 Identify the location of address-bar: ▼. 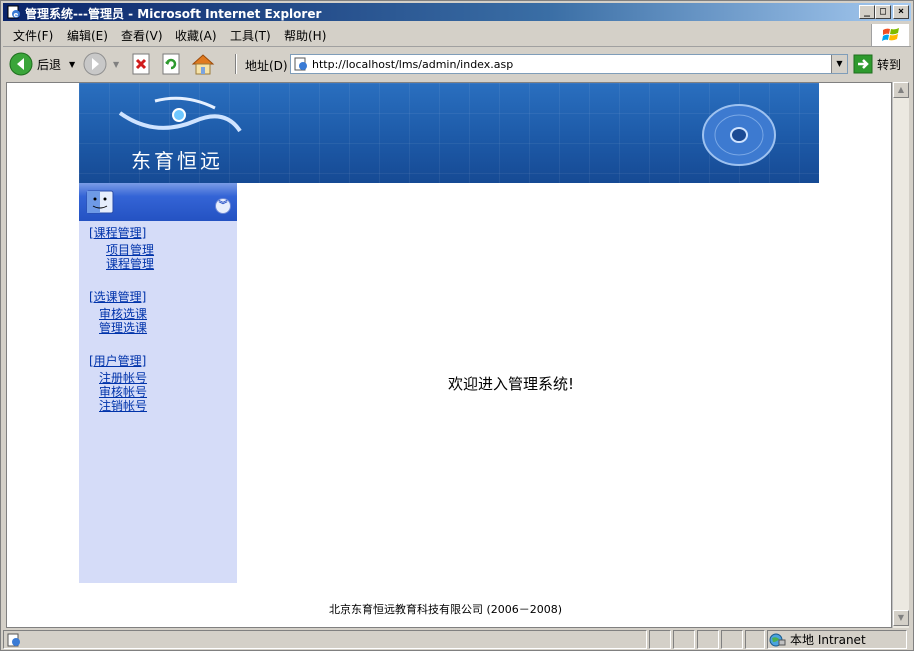
(569, 64).